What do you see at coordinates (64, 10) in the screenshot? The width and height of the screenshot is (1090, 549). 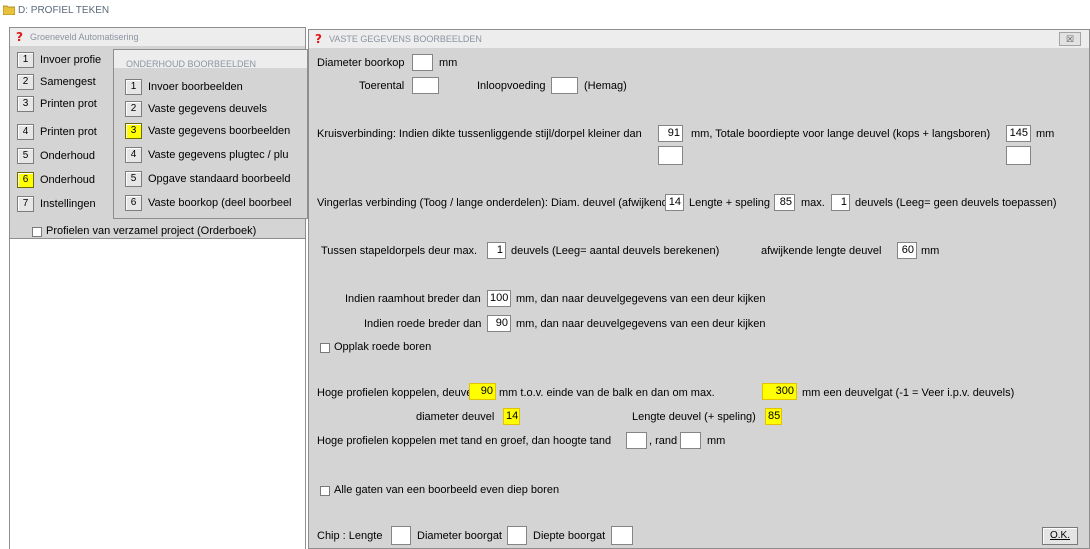 I see `app-title: D: PROFIEL TEKEN` at bounding box center [64, 10].